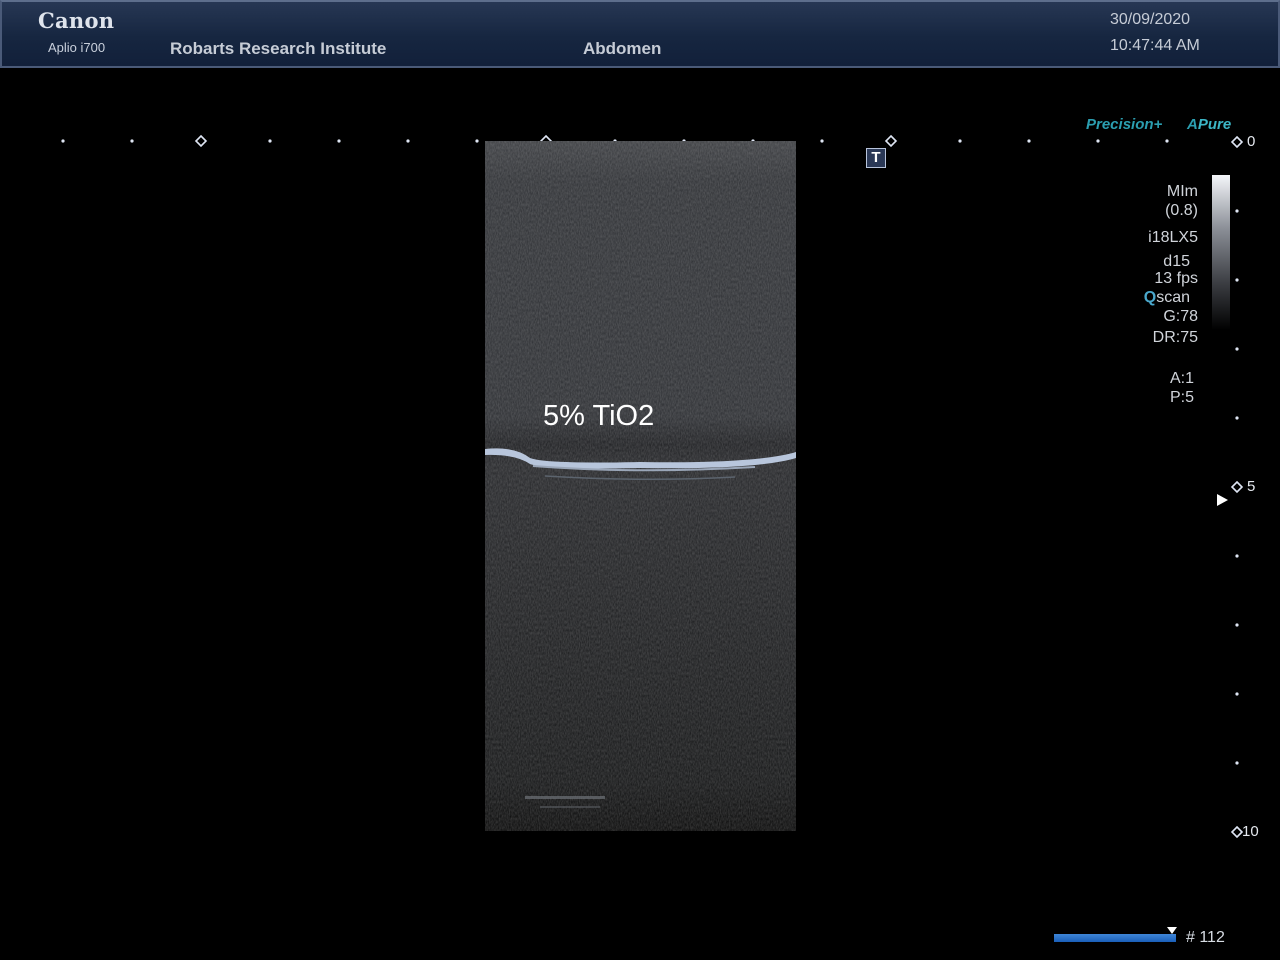 The height and width of the screenshot is (960, 1280). Describe the element at coordinates (1222, 500) in the screenshot. I see `focus-marker-icon` at that location.